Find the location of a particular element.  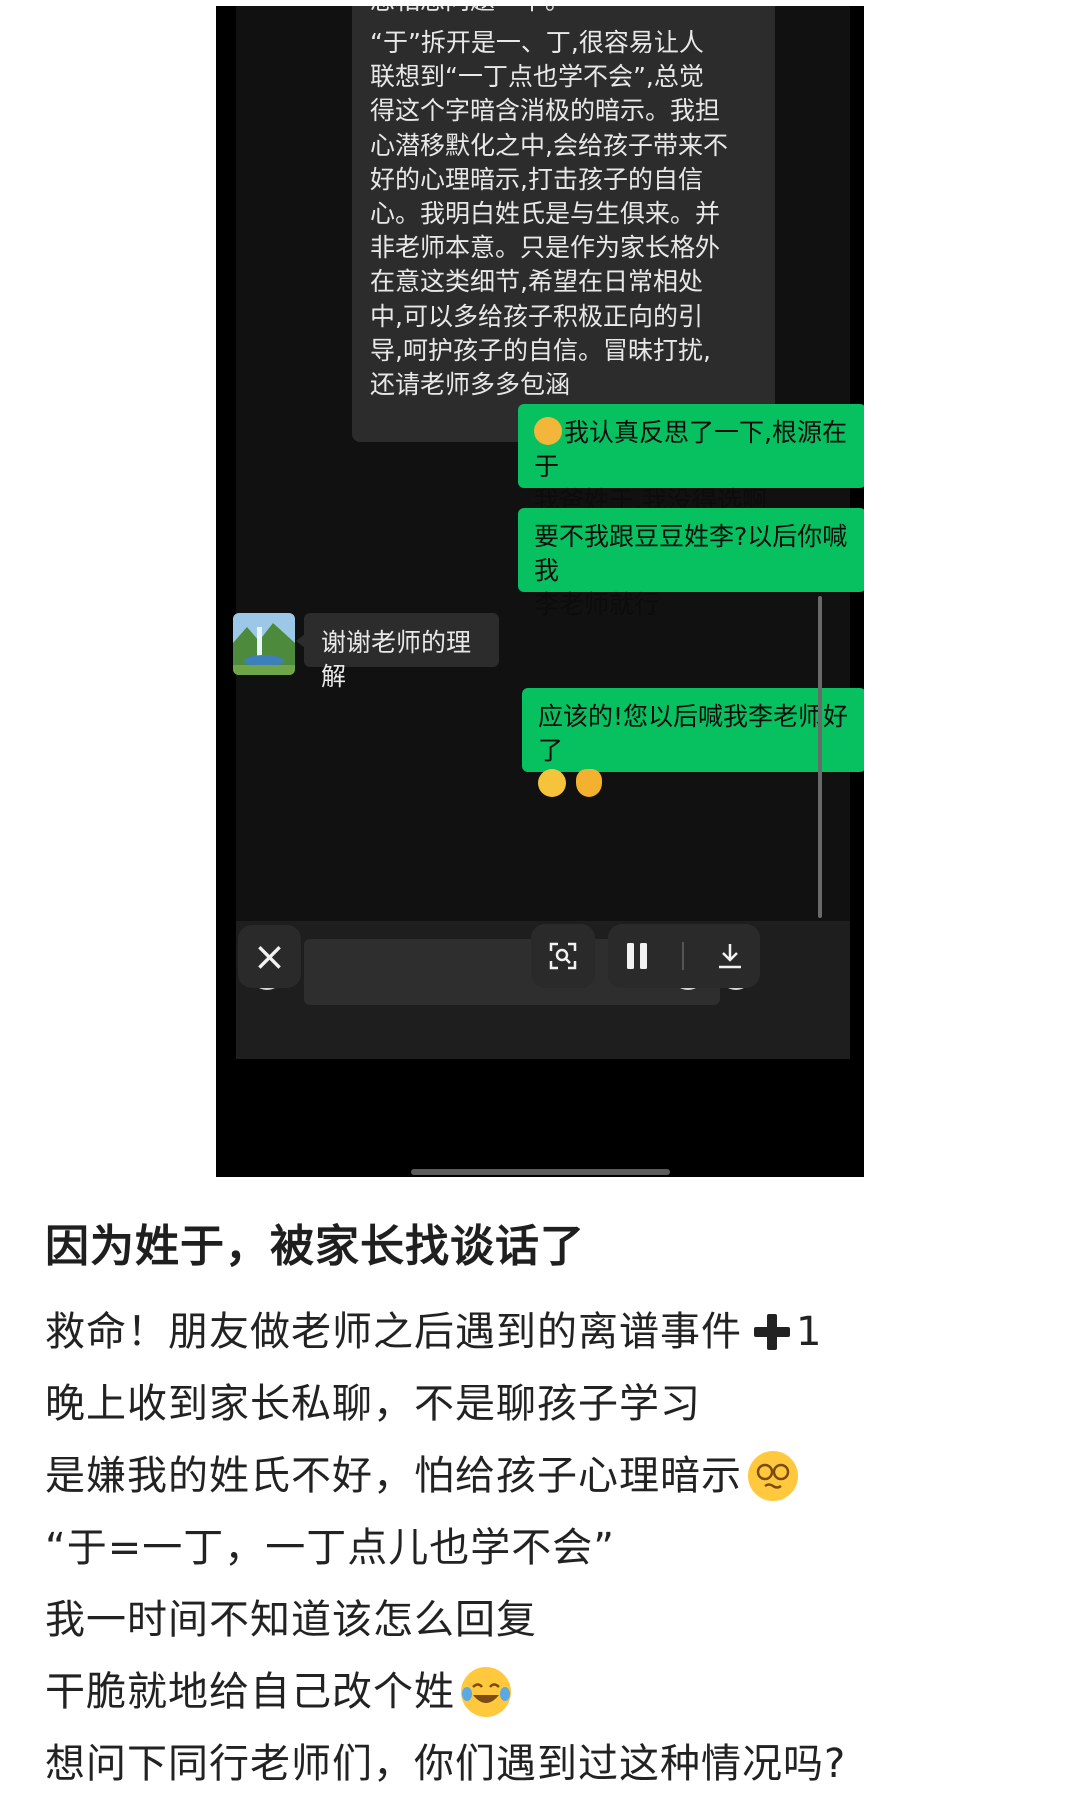

post-line: 救命！朋友做老师之后遇到的离谱事件 1 is located at coordinates (550, 1332).